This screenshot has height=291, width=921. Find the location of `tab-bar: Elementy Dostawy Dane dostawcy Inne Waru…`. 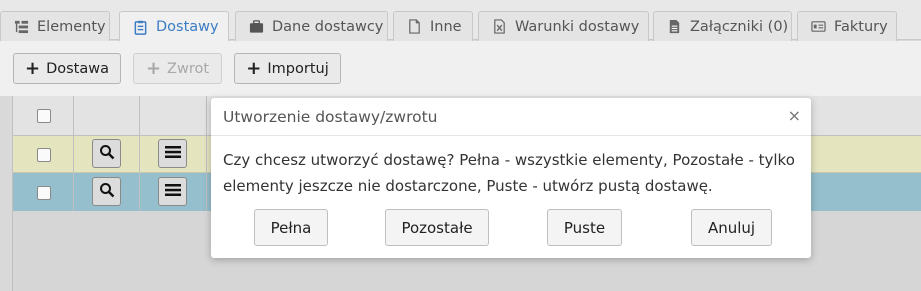

tab-bar: Elementy Dostawy Dane dostawcy Inne Waru… is located at coordinates (460, 21).